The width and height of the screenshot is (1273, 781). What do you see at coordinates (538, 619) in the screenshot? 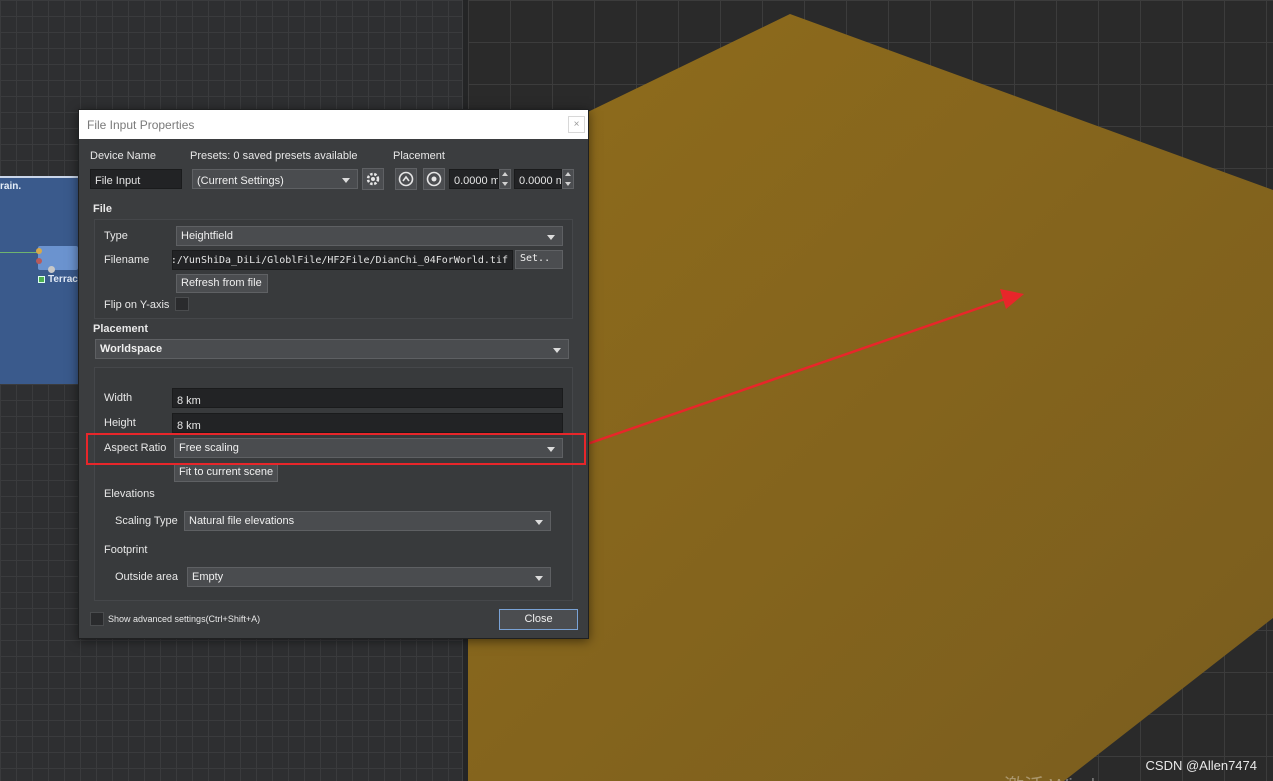
I see `close-button: Close` at bounding box center [538, 619].